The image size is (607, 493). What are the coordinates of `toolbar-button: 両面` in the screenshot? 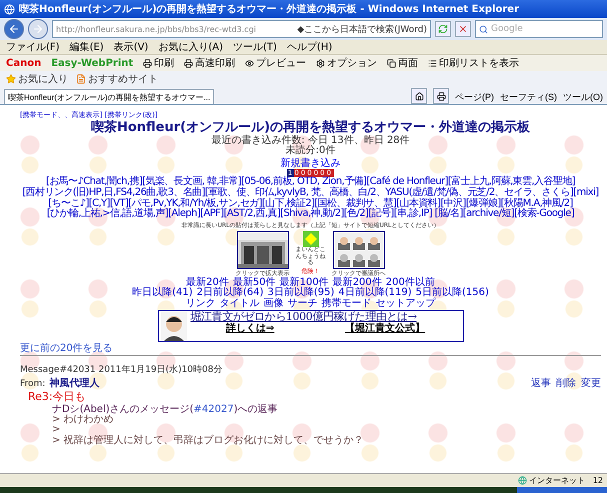 It's located at (402, 63).